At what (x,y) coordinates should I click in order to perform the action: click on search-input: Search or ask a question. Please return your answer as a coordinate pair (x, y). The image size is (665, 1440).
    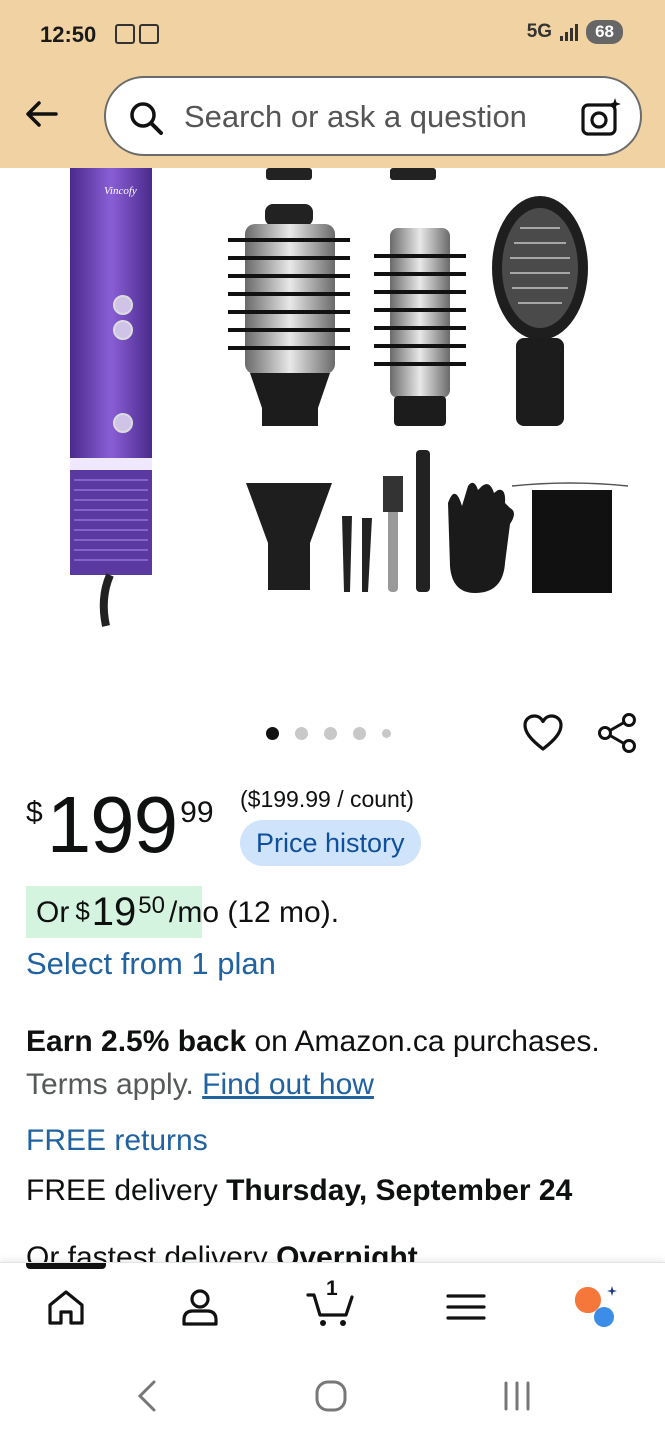
    Looking at the image, I should click on (373, 116).